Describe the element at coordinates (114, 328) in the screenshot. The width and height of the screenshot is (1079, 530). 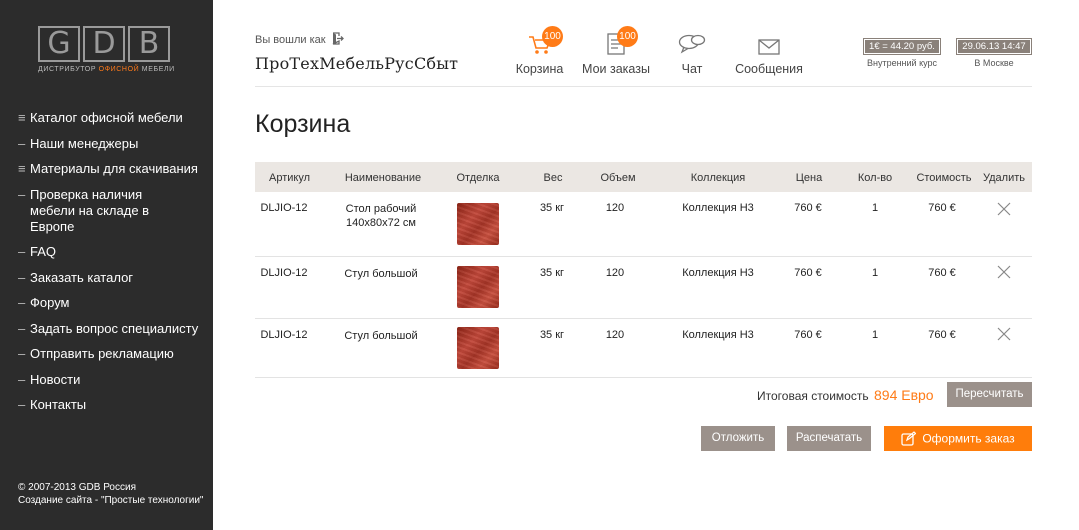
I see `sidebar-item-label: Задать вопрос специалисту` at that location.